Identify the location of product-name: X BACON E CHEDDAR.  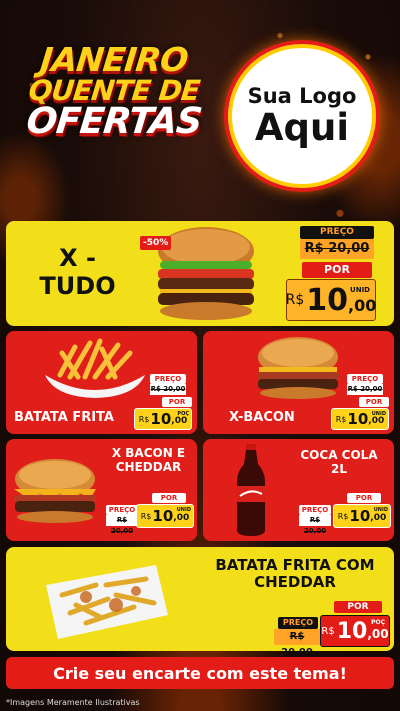
(148, 460).